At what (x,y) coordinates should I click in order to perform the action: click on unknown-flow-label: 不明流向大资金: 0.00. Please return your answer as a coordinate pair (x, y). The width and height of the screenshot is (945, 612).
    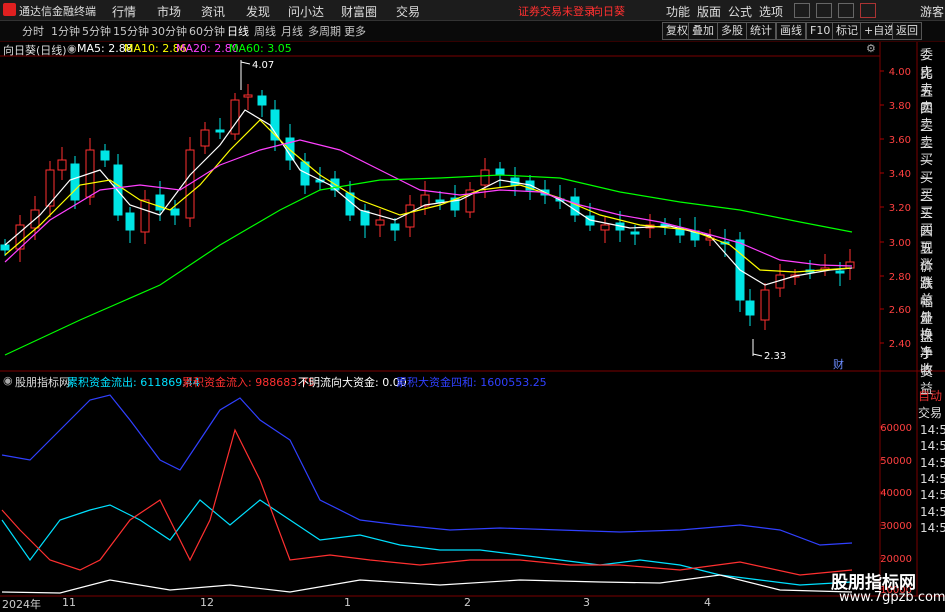
    Looking at the image, I should click on (352, 382).